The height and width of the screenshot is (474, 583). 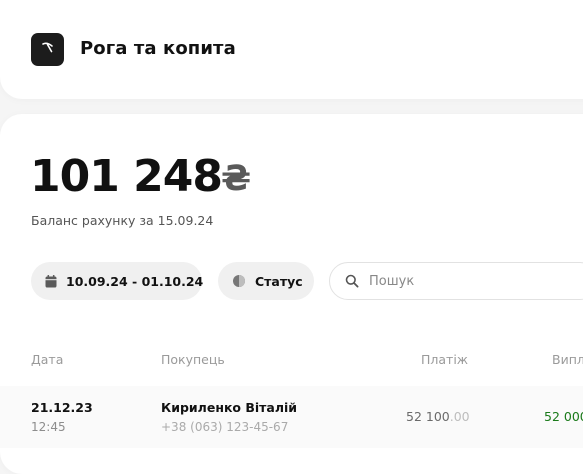 What do you see at coordinates (239, 281) in the screenshot?
I see `status-half-circle-icon` at bounding box center [239, 281].